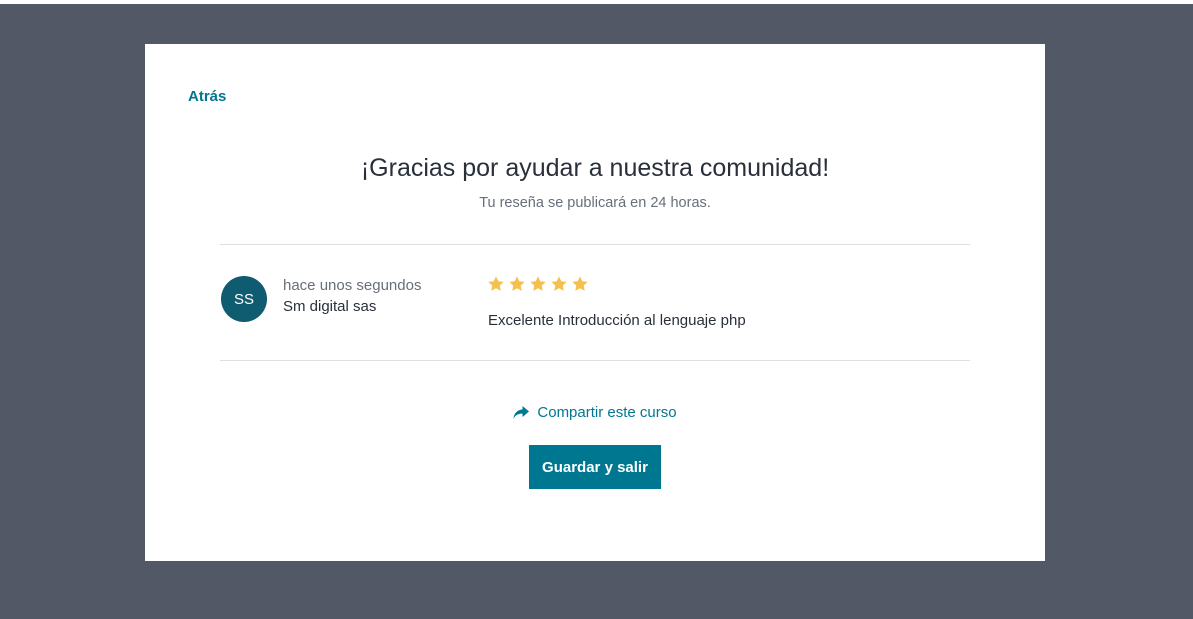 The height and width of the screenshot is (619, 1193). Describe the element at coordinates (595, 168) in the screenshot. I see `page-title: ¡Gracias por ayudar a nuestra comunidad!` at that location.